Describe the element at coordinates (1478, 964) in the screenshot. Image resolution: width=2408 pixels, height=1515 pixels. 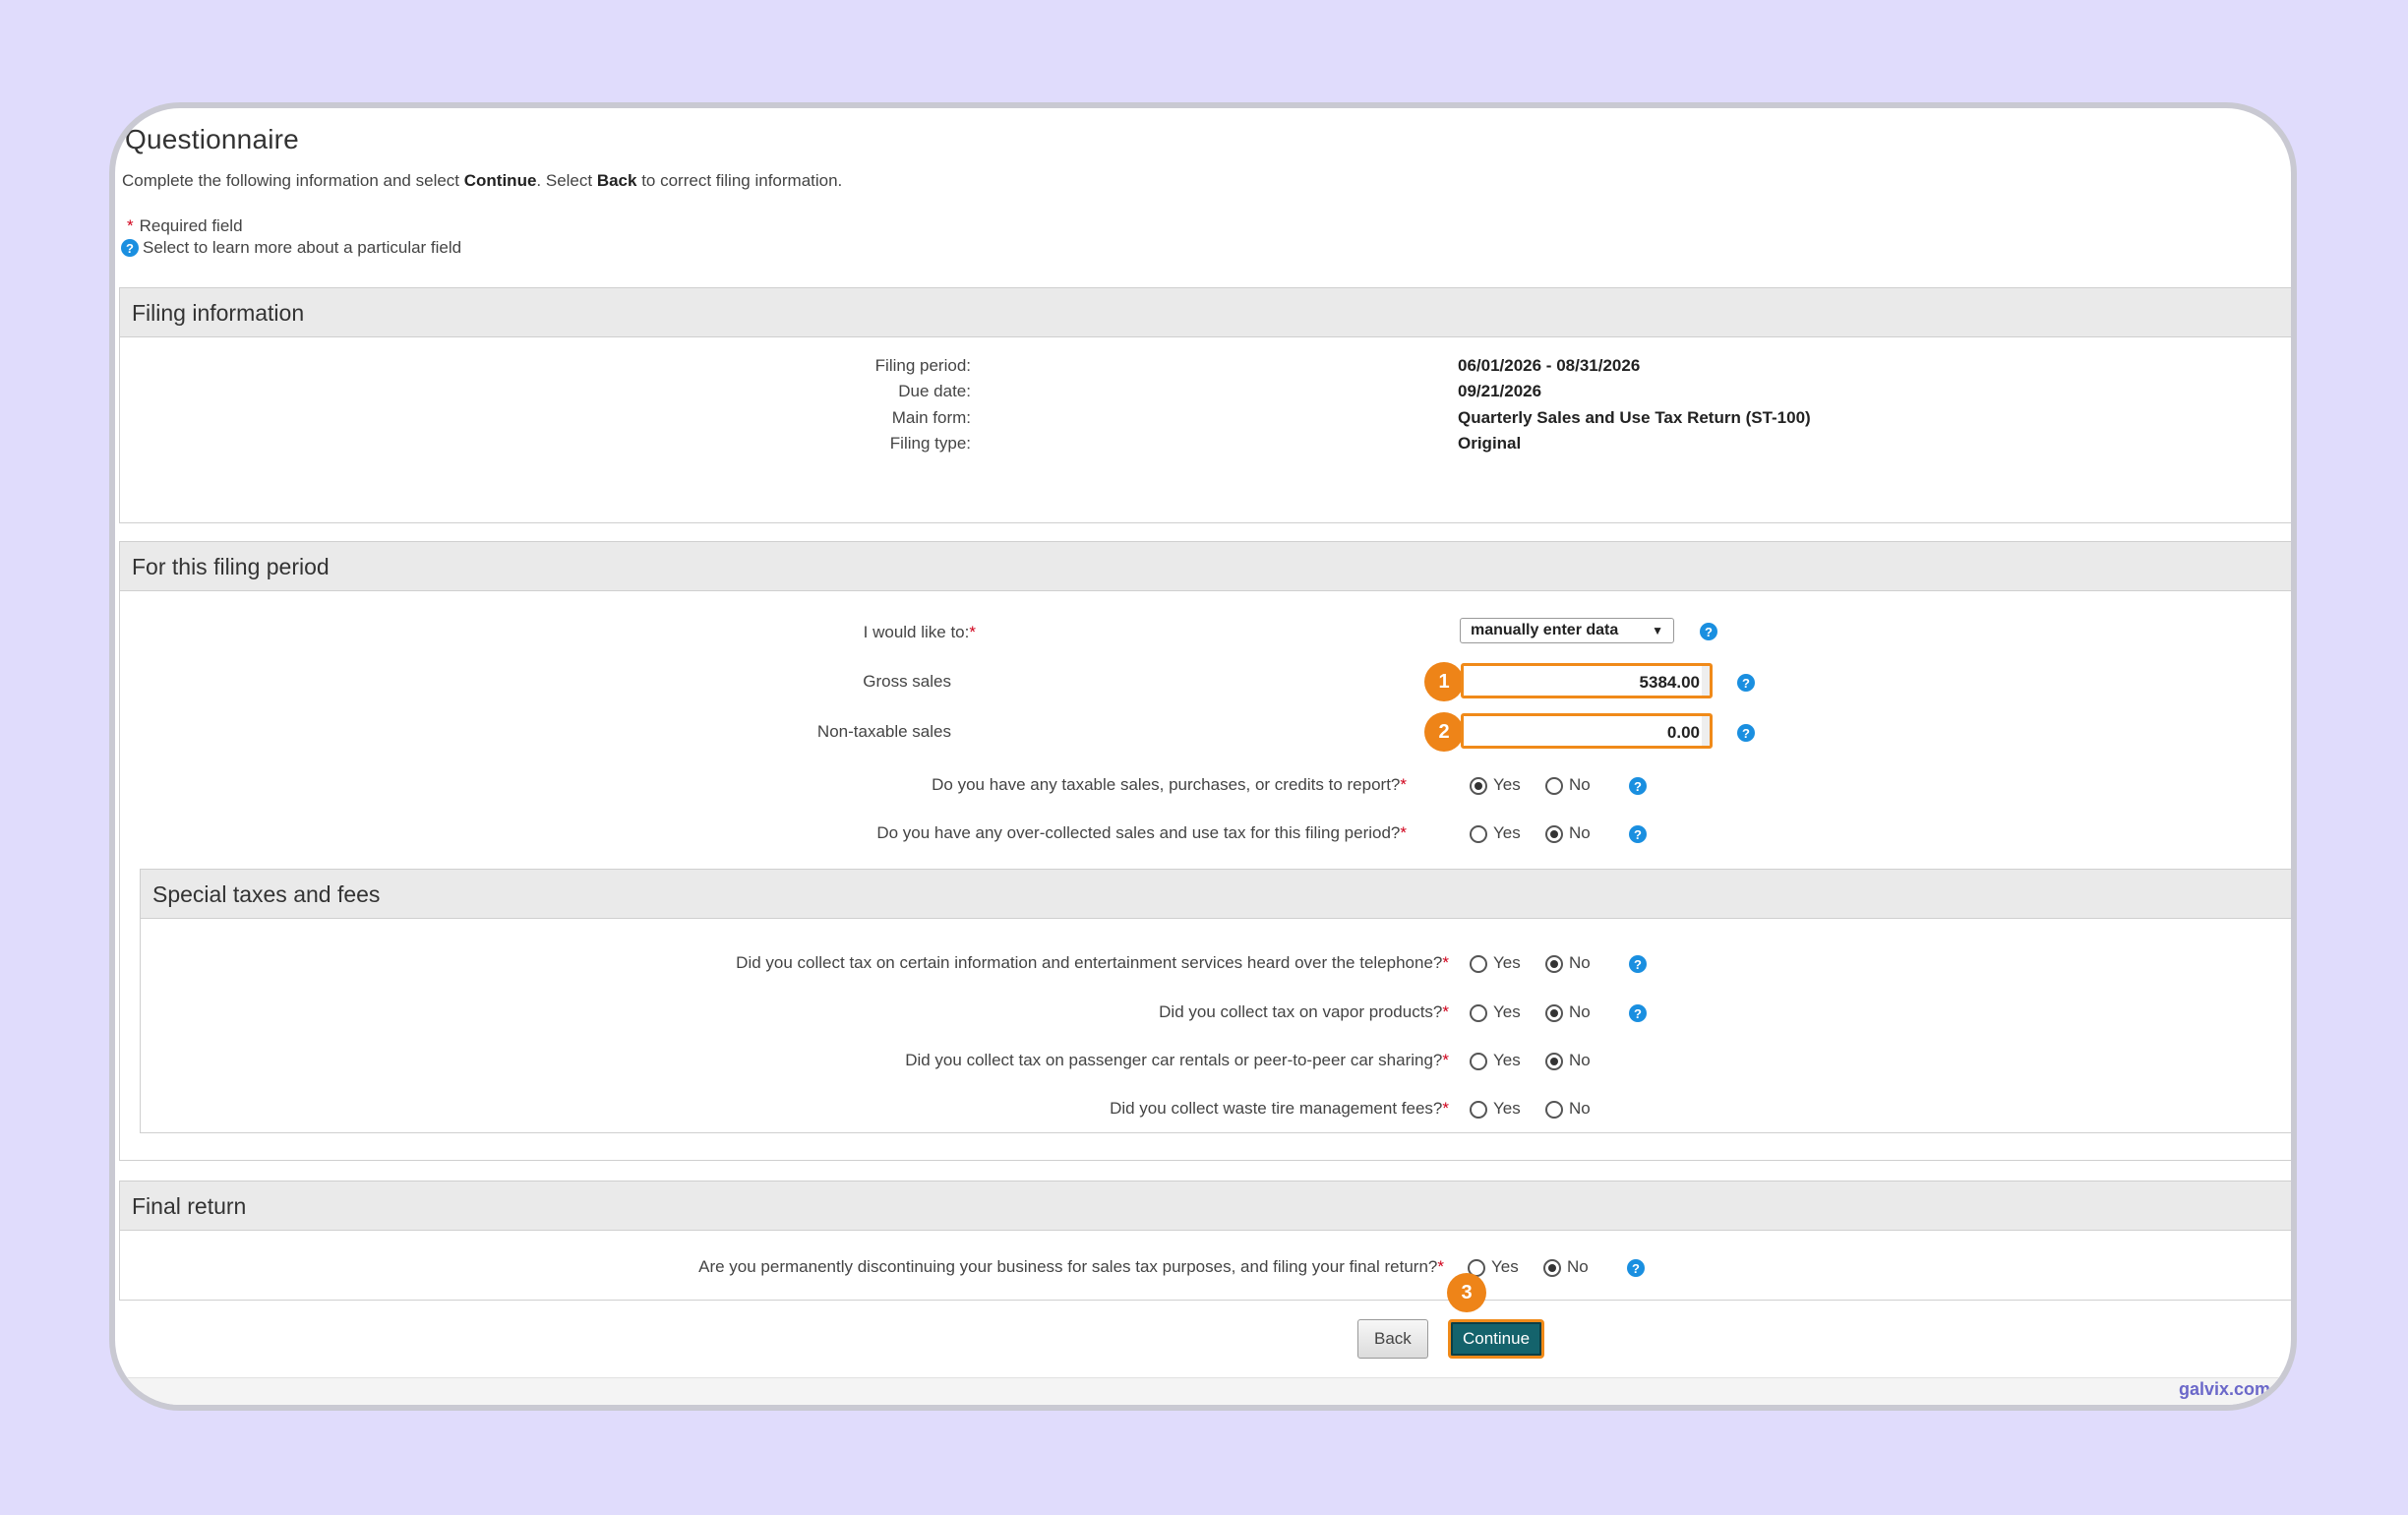
I see `telephone-services-yes-radio` at that location.